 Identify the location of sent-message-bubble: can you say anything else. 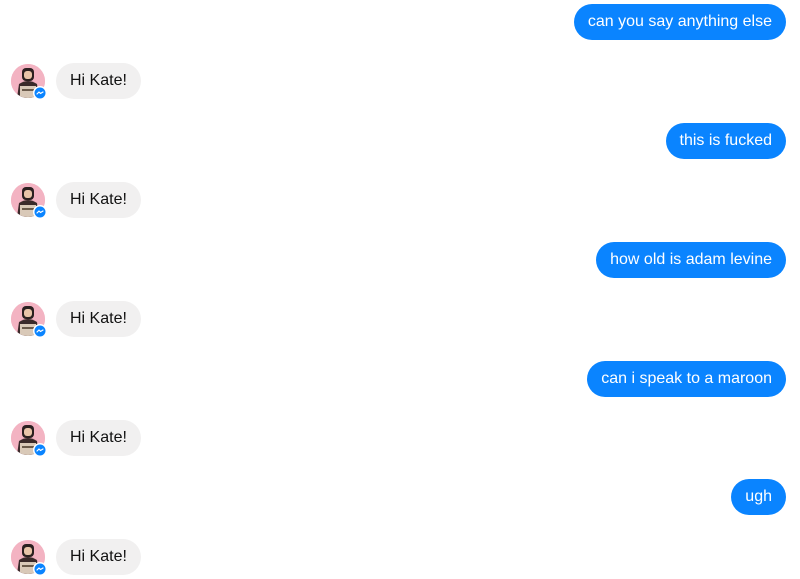
(679, 22).